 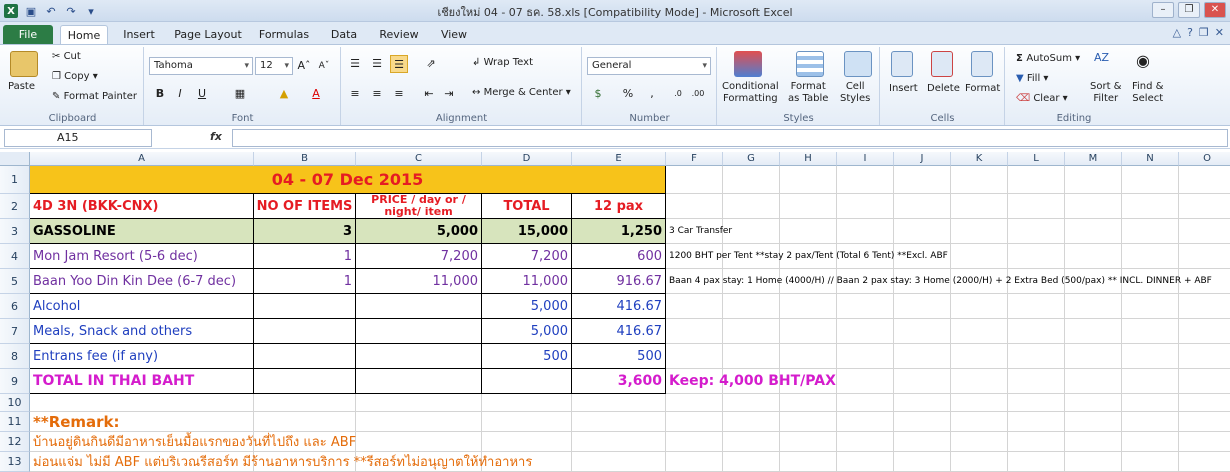 What do you see at coordinates (91, 11) in the screenshot?
I see `customize-qat-icon: ▾` at bounding box center [91, 11].